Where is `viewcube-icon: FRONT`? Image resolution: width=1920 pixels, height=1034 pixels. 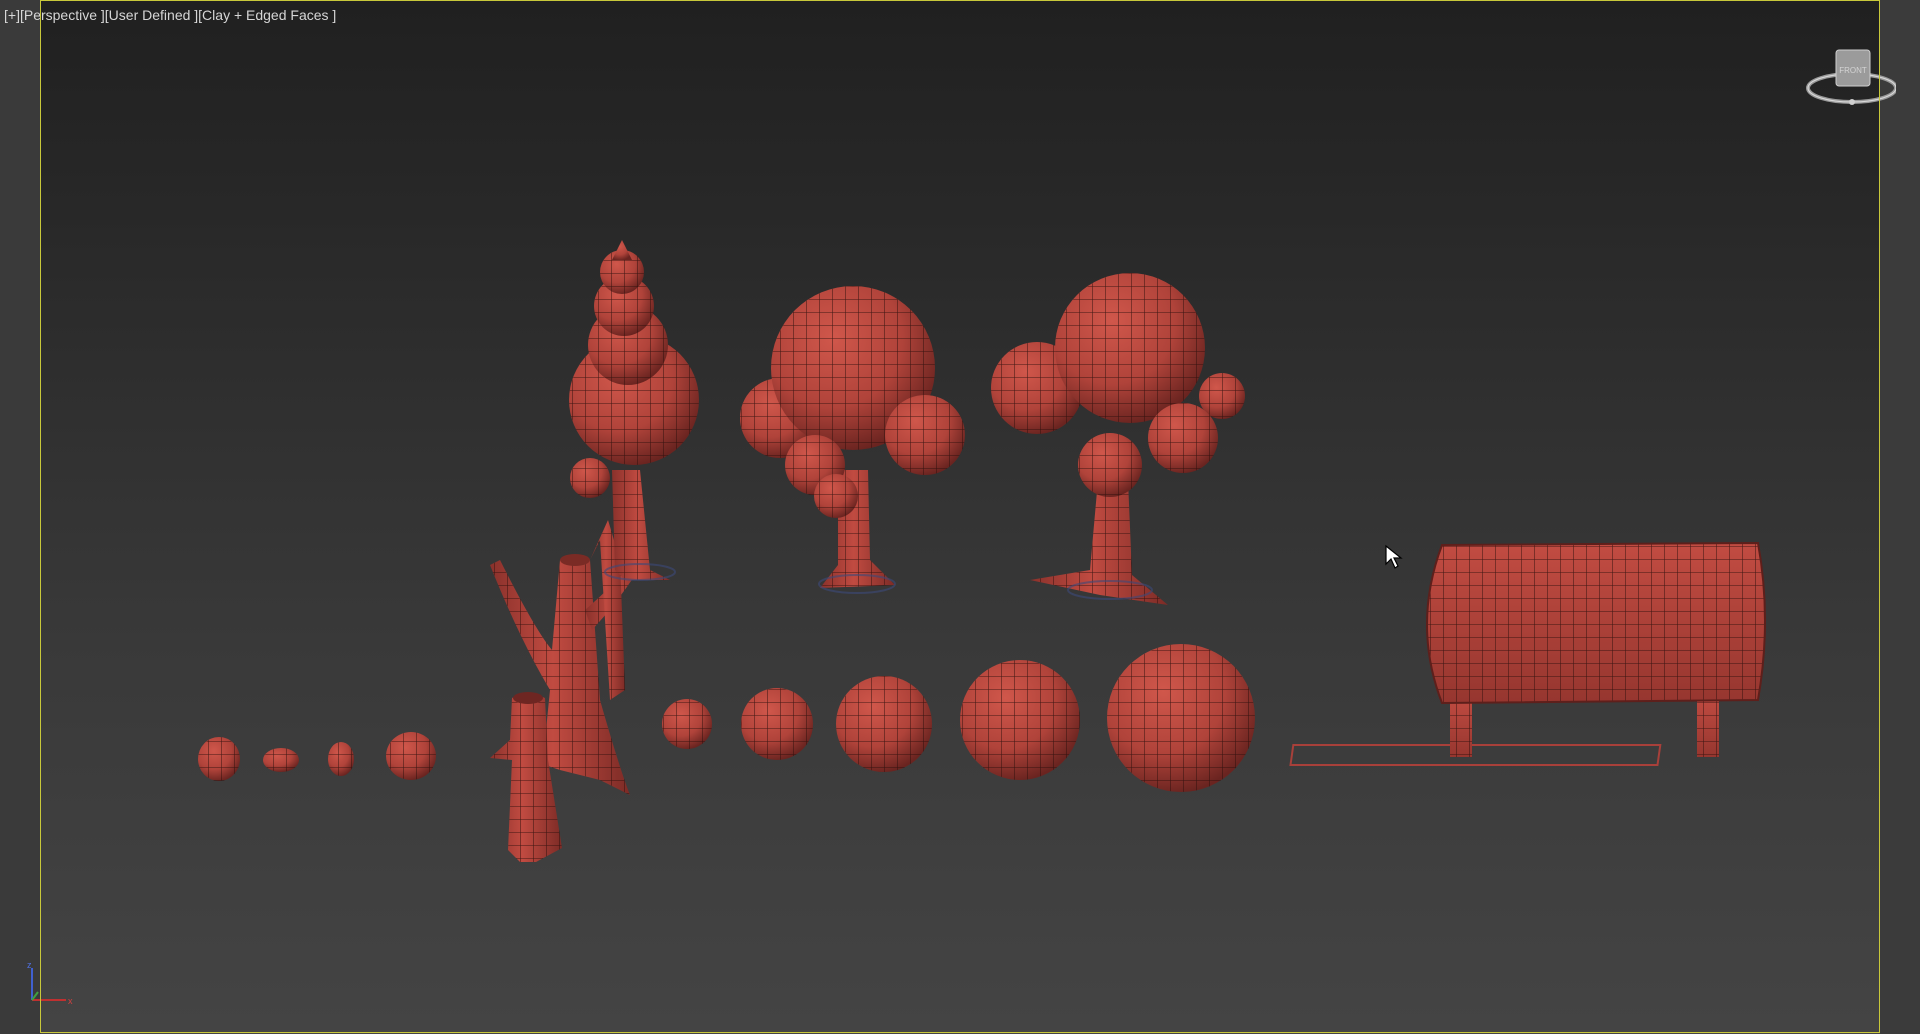 viewcube-icon: FRONT is located at coordinates (1848, 78).